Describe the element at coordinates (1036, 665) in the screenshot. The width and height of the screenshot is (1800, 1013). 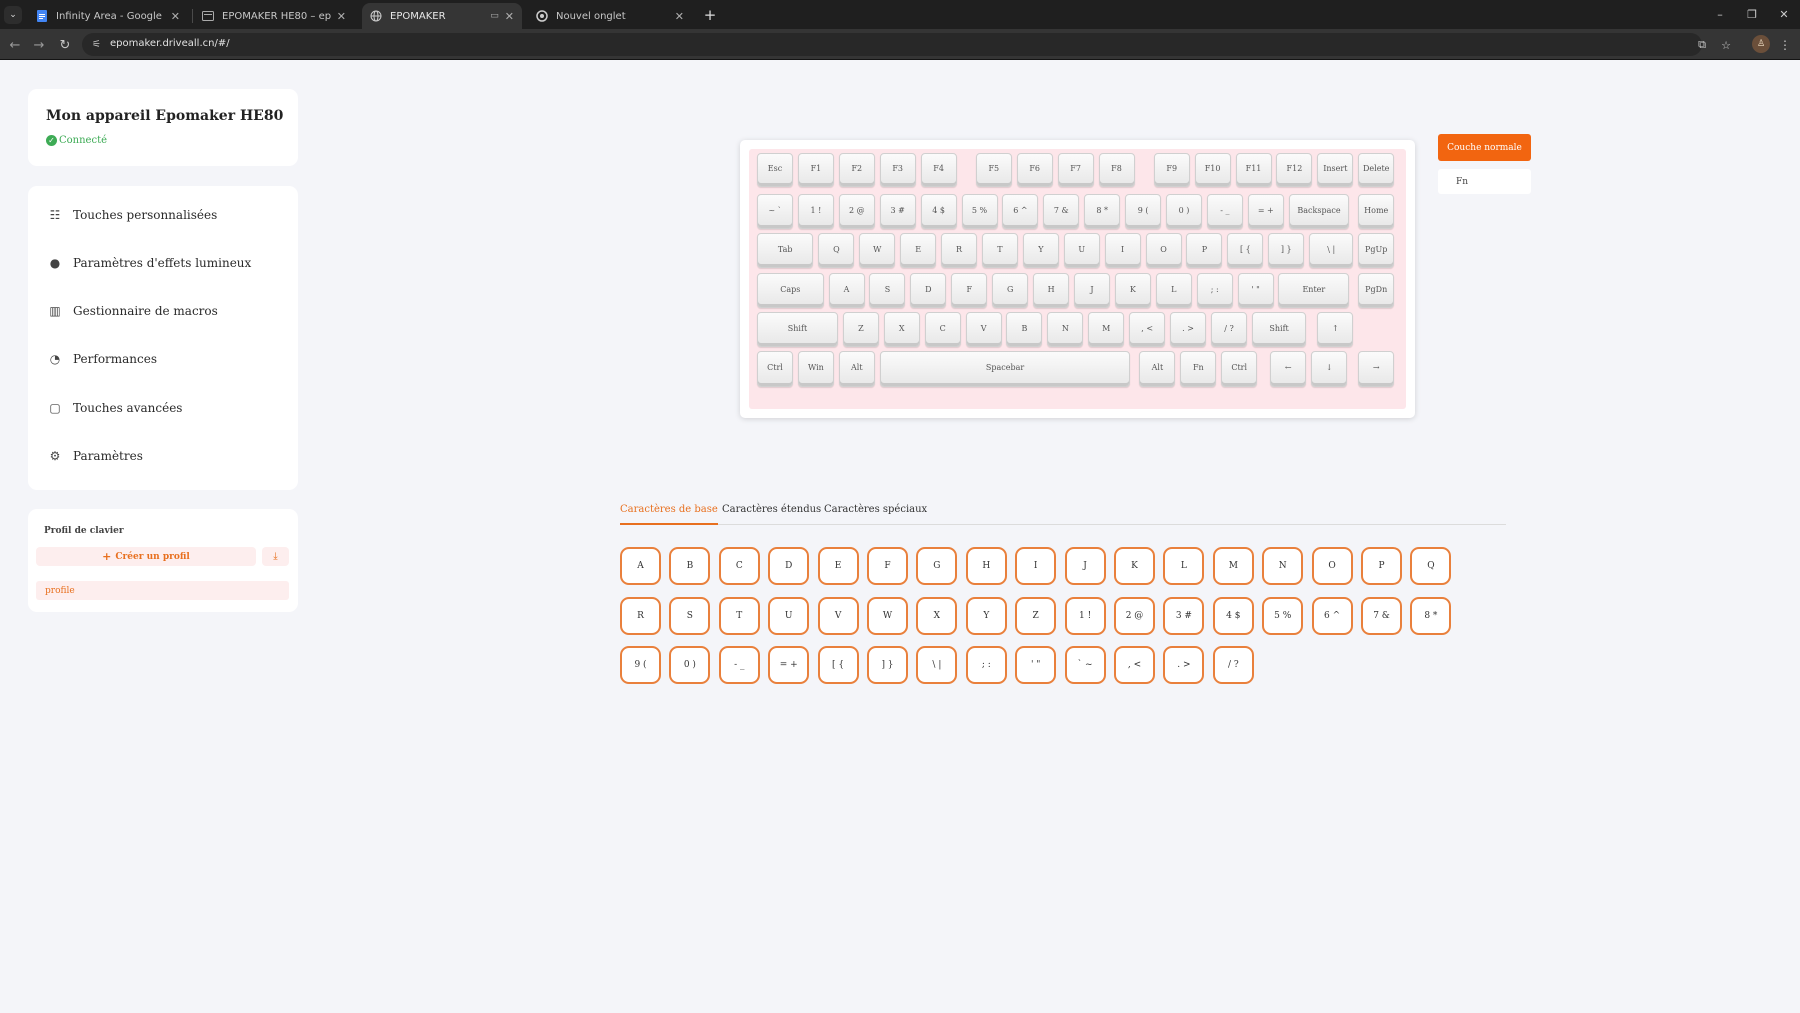
I see `char-key: ' "` at that location.